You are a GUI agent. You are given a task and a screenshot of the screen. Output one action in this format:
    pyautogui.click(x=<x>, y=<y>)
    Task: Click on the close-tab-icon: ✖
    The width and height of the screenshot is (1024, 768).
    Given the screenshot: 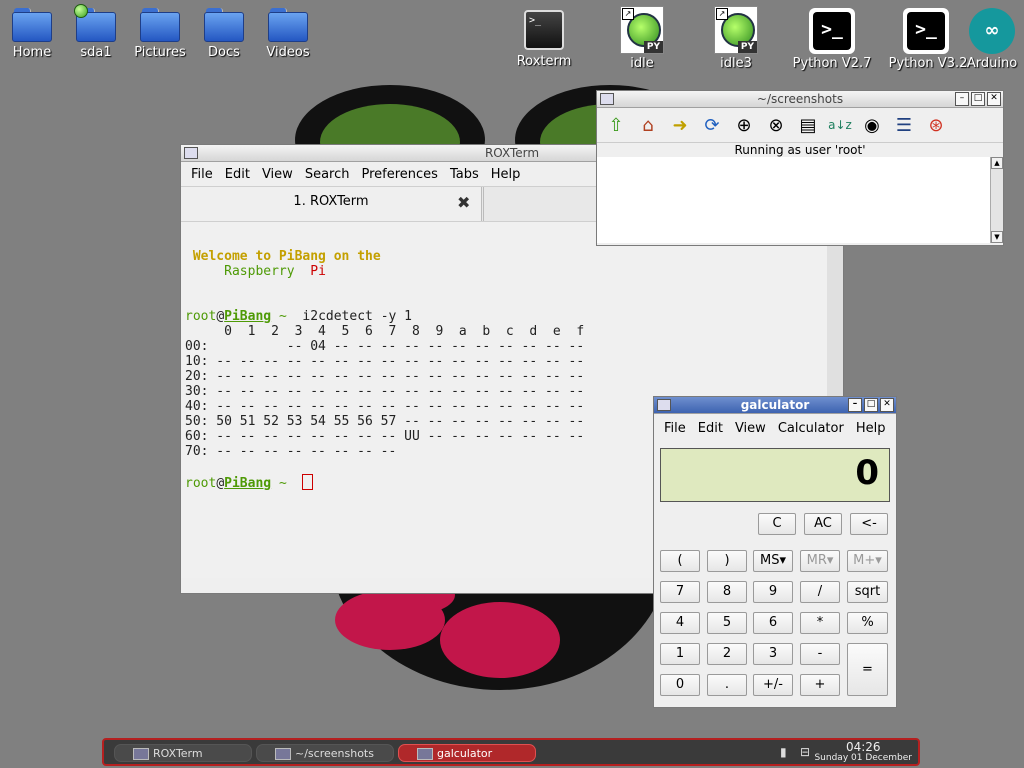 What is the action you would take?
    pyautogui.click(x=465, y=203)
    